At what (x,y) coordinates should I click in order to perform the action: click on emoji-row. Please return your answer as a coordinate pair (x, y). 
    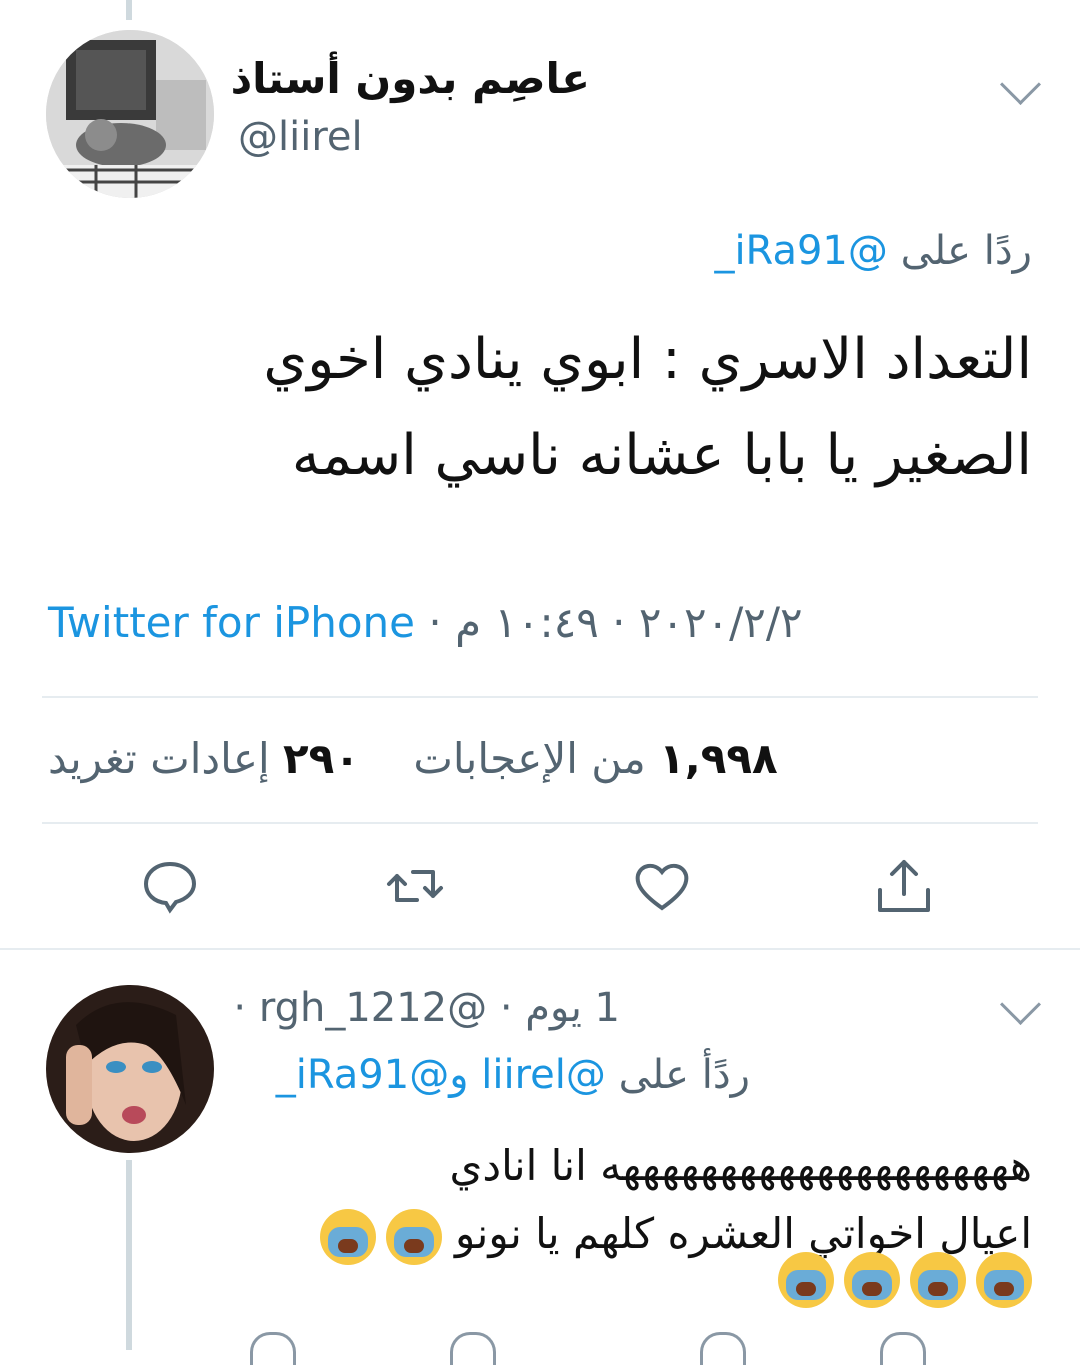
    Looking at the image, I should click on (900, 1280).